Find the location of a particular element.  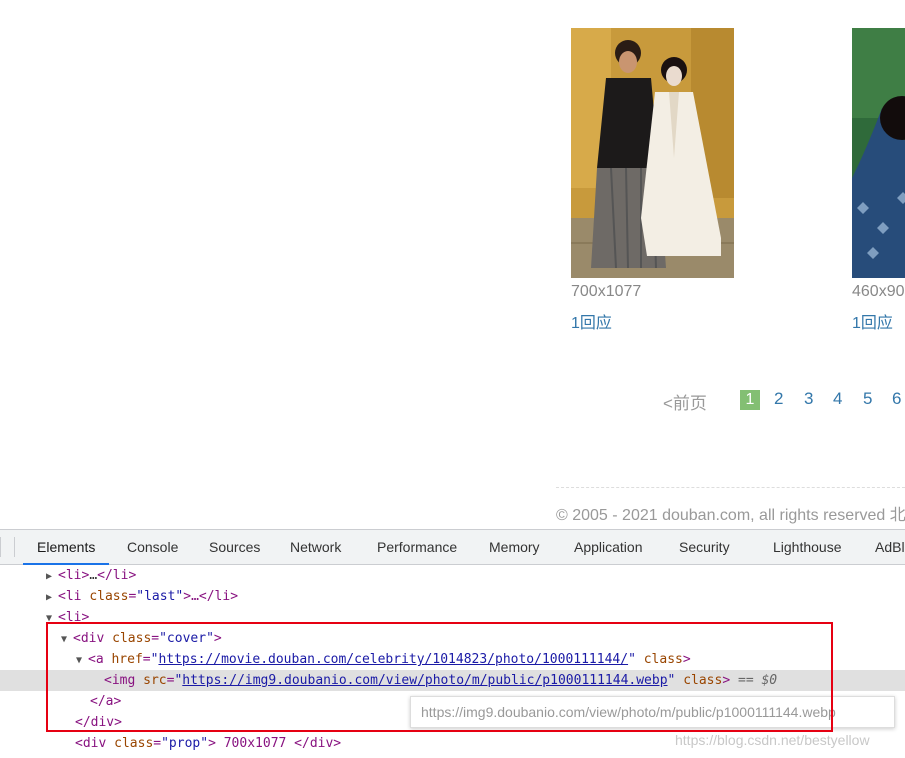

footer-divider is located at coordinates (730, 487).